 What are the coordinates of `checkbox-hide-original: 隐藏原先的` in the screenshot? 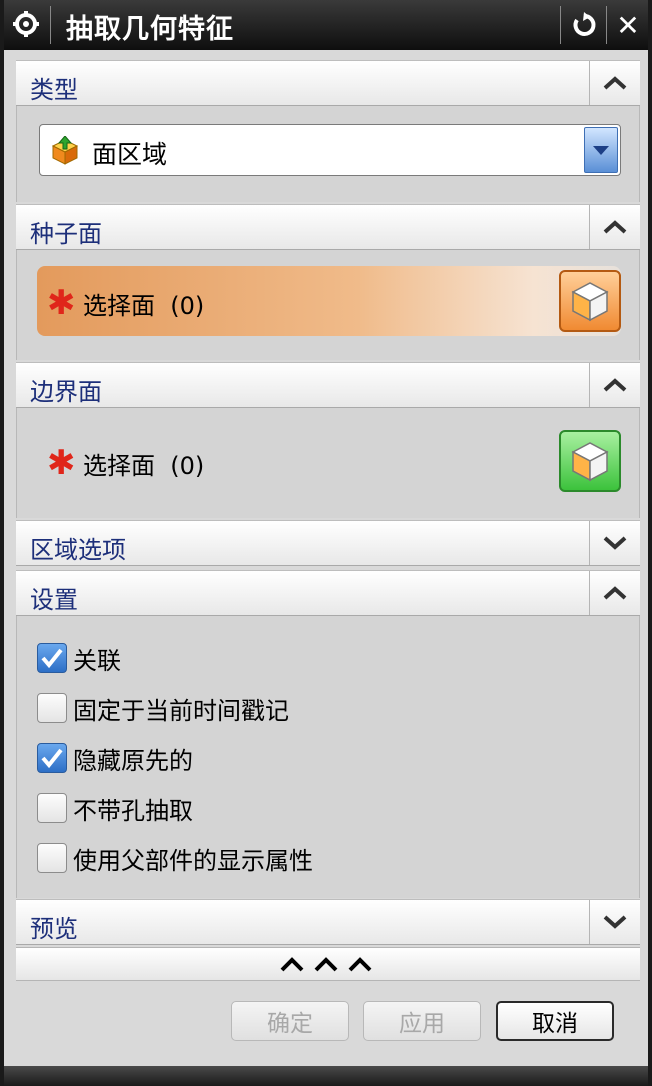 It's located at (115, 758).